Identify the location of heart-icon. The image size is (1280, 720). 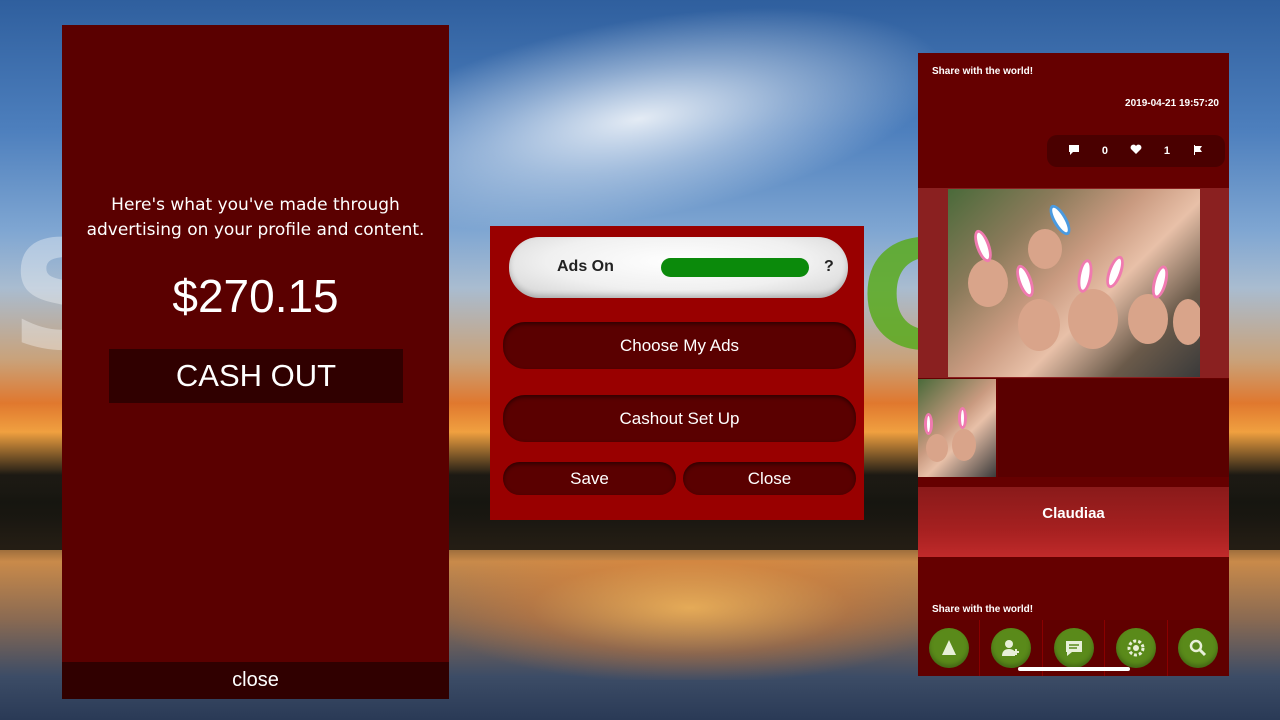
(1136, 151).